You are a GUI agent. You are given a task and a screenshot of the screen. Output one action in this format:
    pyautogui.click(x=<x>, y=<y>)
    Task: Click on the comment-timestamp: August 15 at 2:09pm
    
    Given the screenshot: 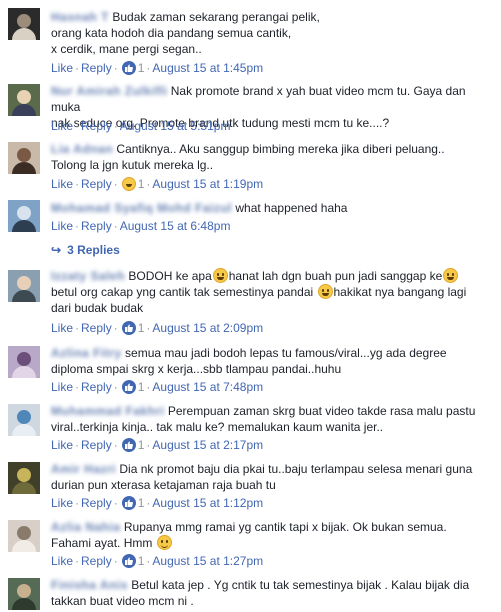 What is the action you would take?
    pyautogui.click(x=207, y=328)
    